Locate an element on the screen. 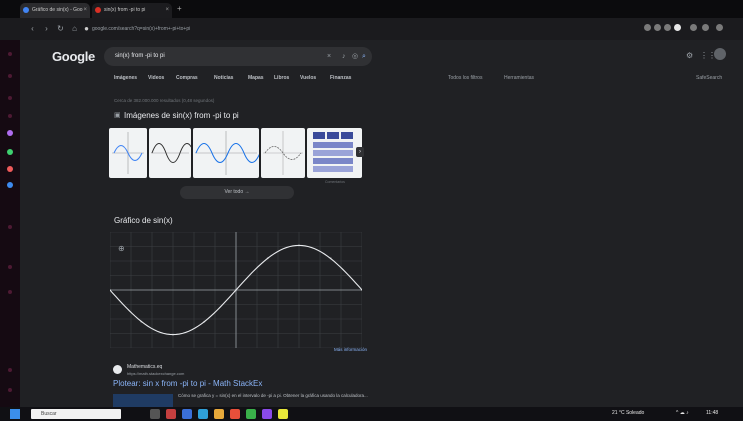  more-info-link: Más información is located at coordinates (350, 349).